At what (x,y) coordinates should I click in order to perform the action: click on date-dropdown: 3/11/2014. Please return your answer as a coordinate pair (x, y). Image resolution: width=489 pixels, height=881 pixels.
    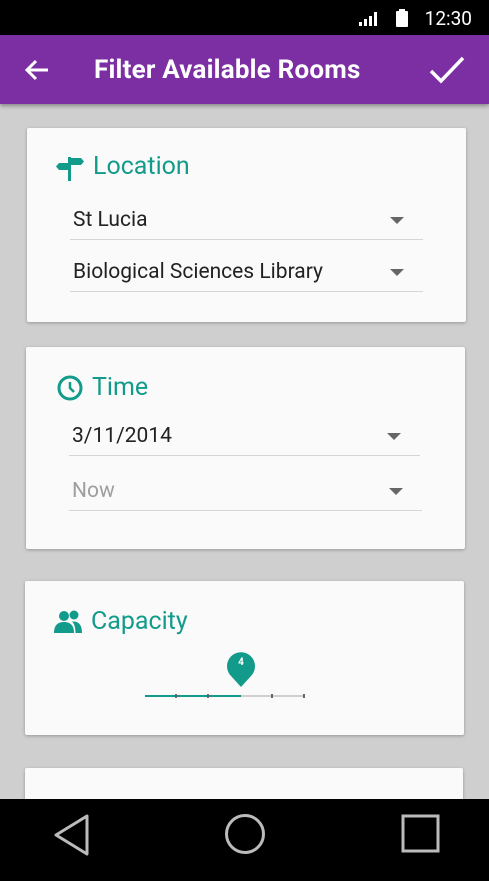
    Looking at the image, I should click on (244, 436).